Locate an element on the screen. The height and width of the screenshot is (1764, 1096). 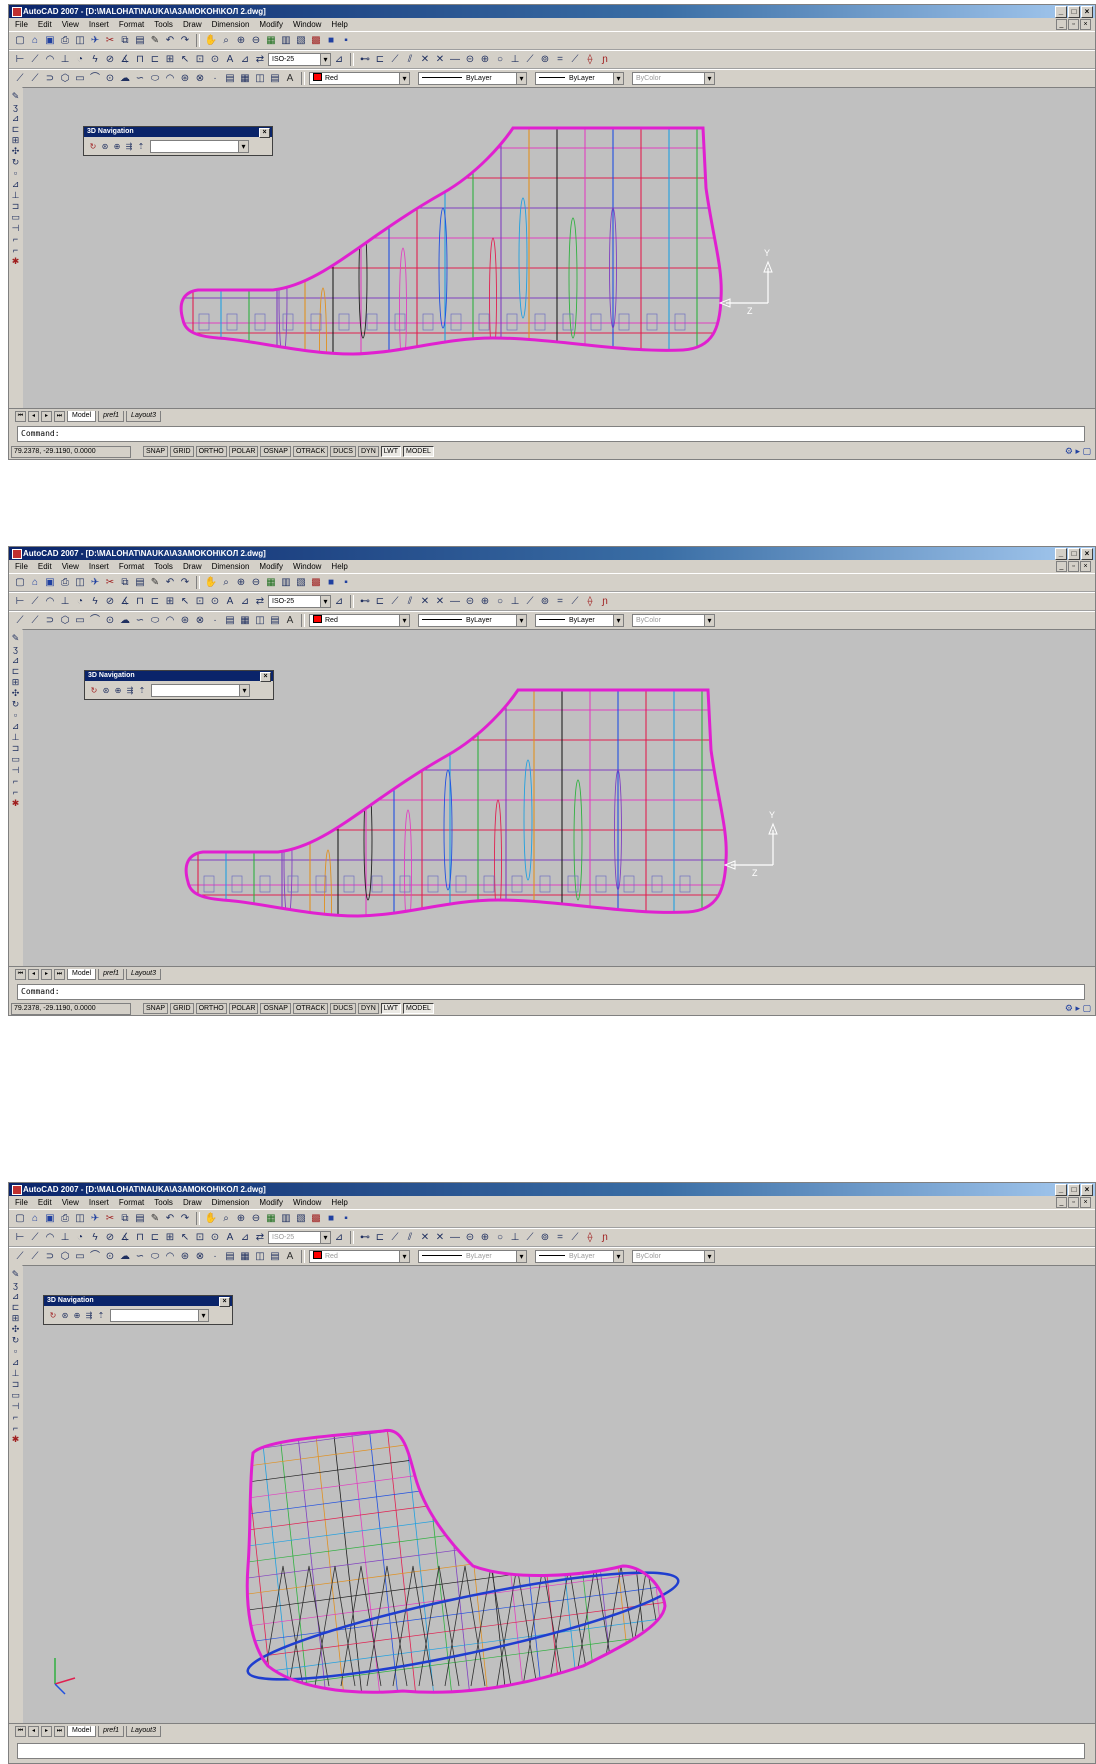
menu-dimension: Dimension is located at coordinates (231, 1202).